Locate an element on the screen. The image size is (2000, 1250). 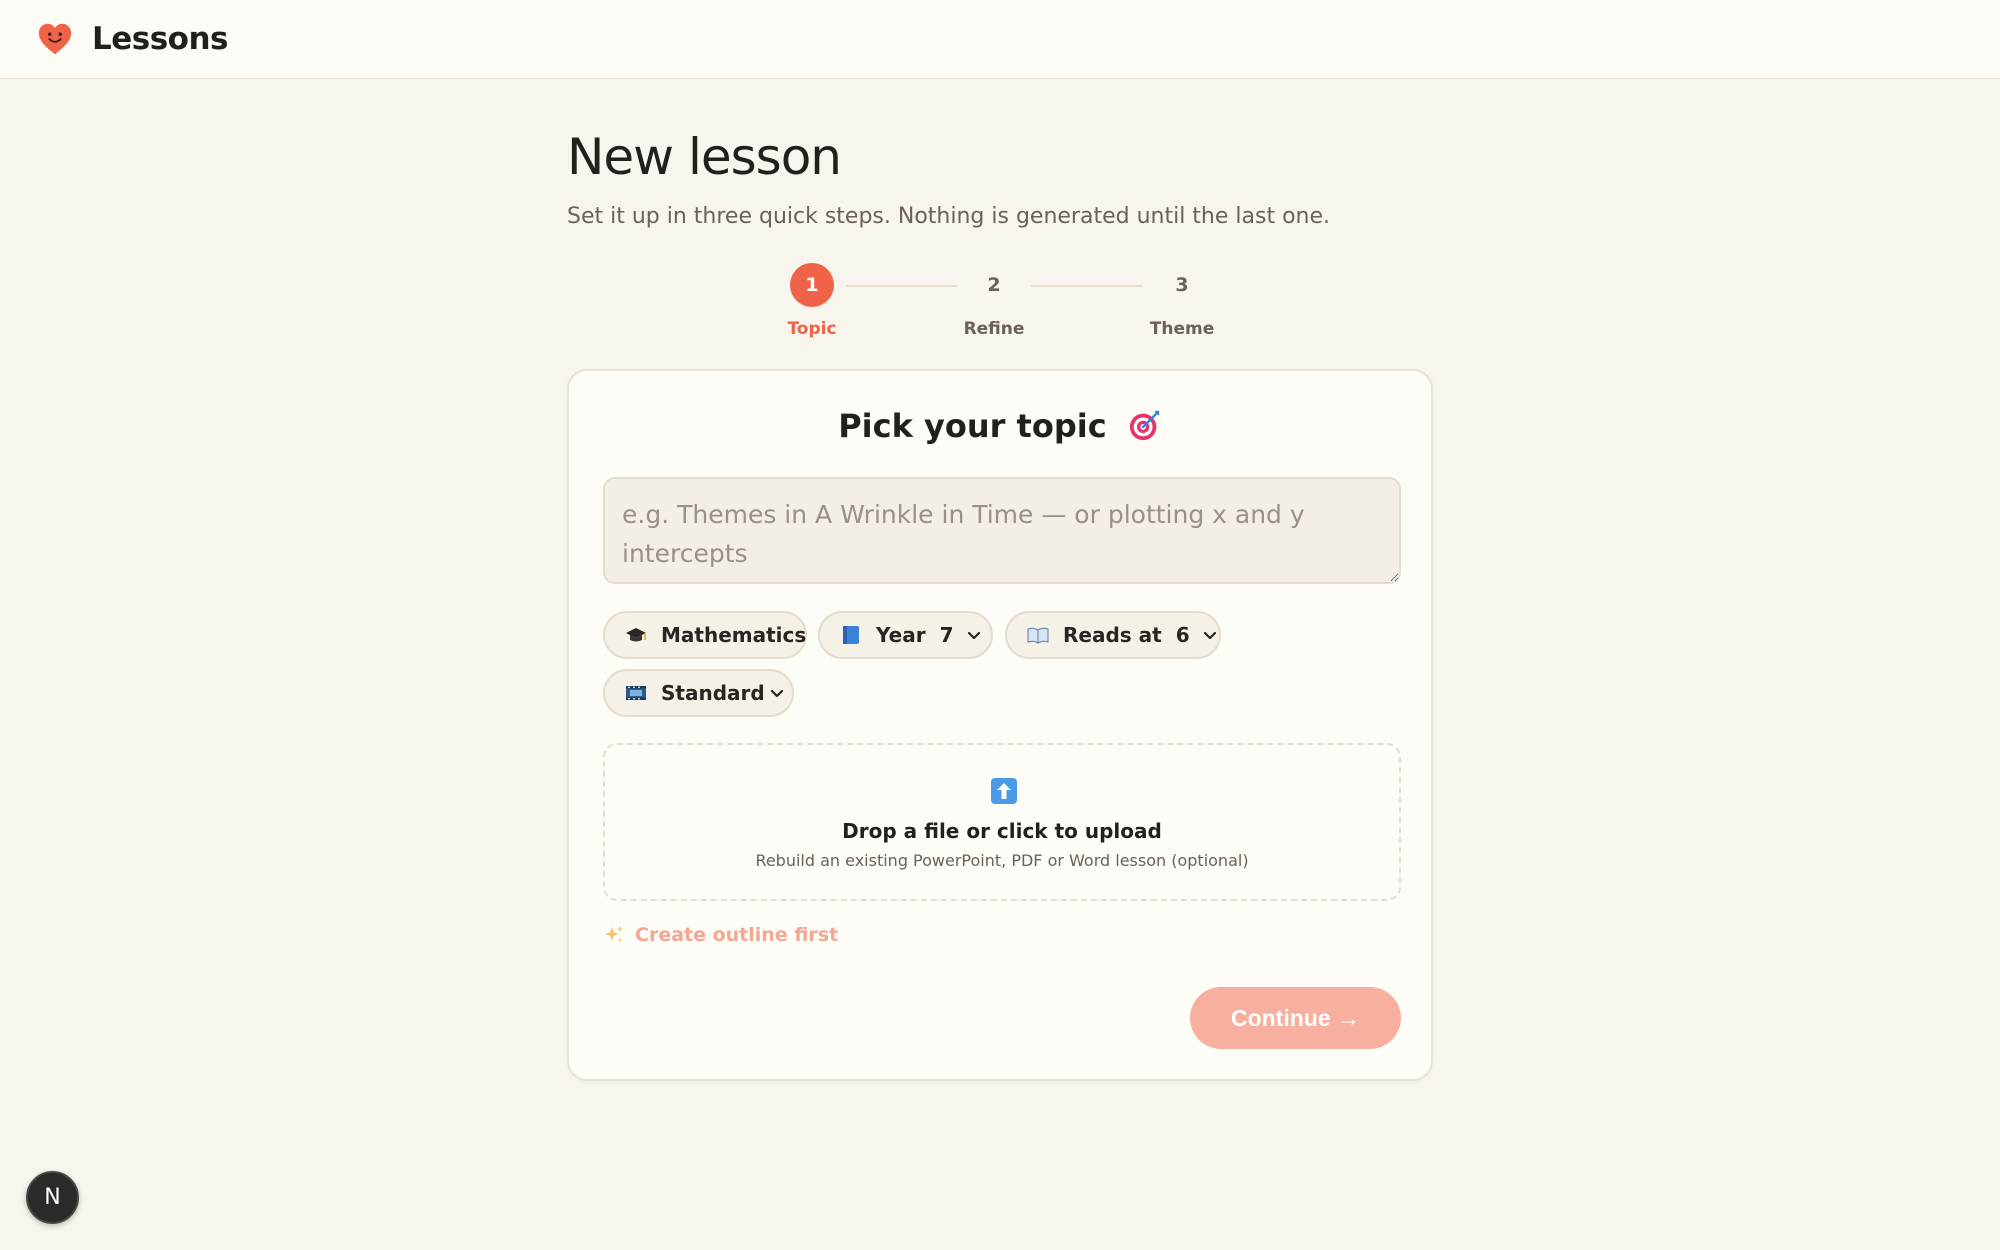
heart-face-icon is located at coordinates (55, 39).